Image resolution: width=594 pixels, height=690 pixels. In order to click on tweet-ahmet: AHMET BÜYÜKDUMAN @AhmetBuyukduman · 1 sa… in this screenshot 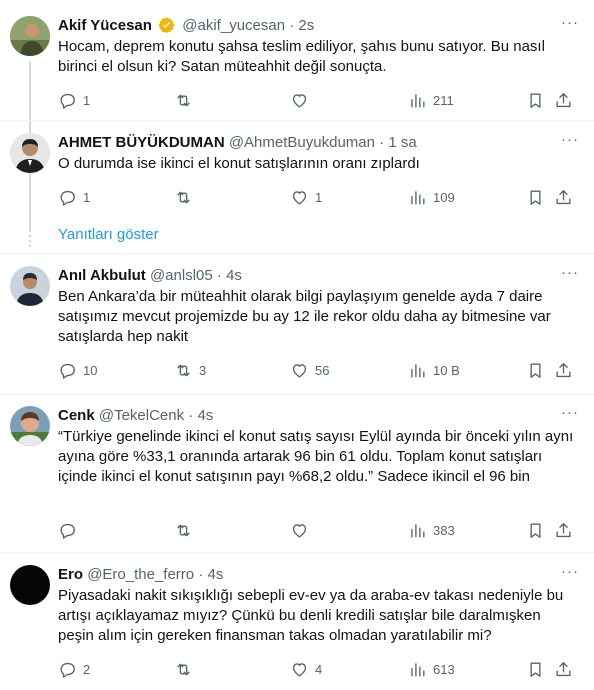, I will do `click(297, 172)`.